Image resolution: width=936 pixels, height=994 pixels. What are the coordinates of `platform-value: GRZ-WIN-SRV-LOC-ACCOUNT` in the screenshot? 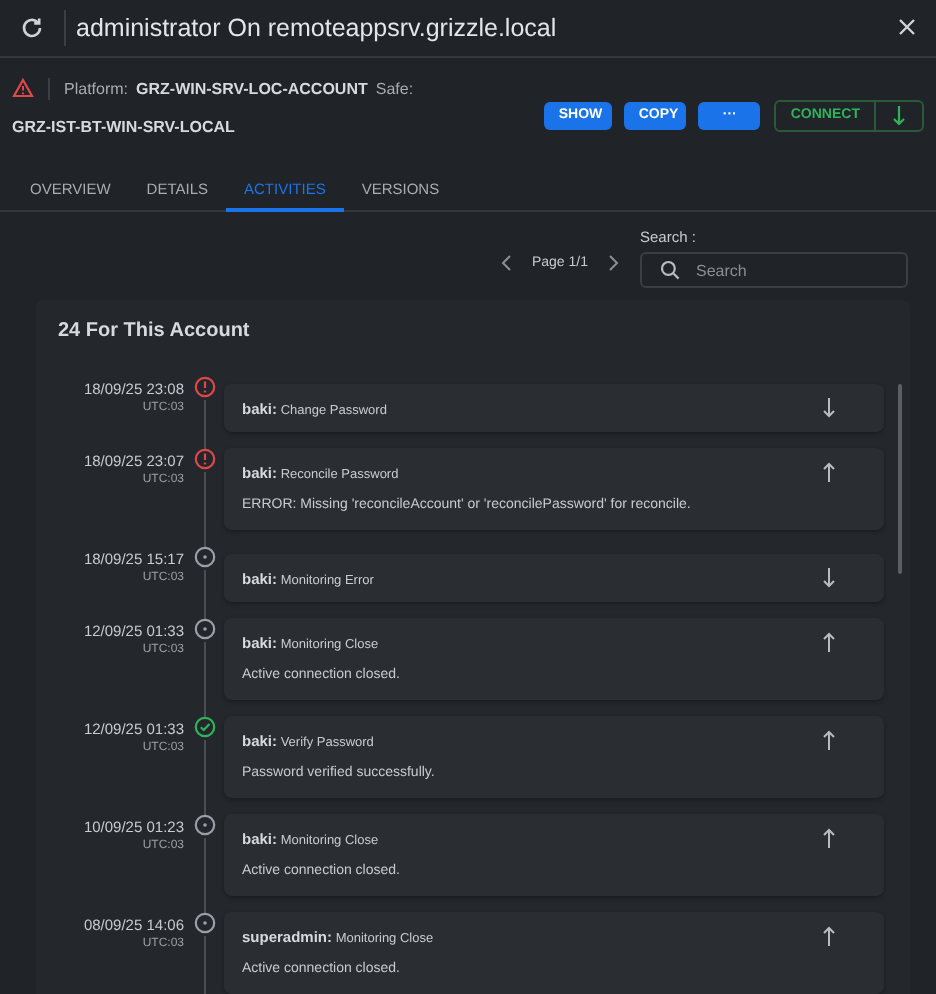 It's located at (252, 88).